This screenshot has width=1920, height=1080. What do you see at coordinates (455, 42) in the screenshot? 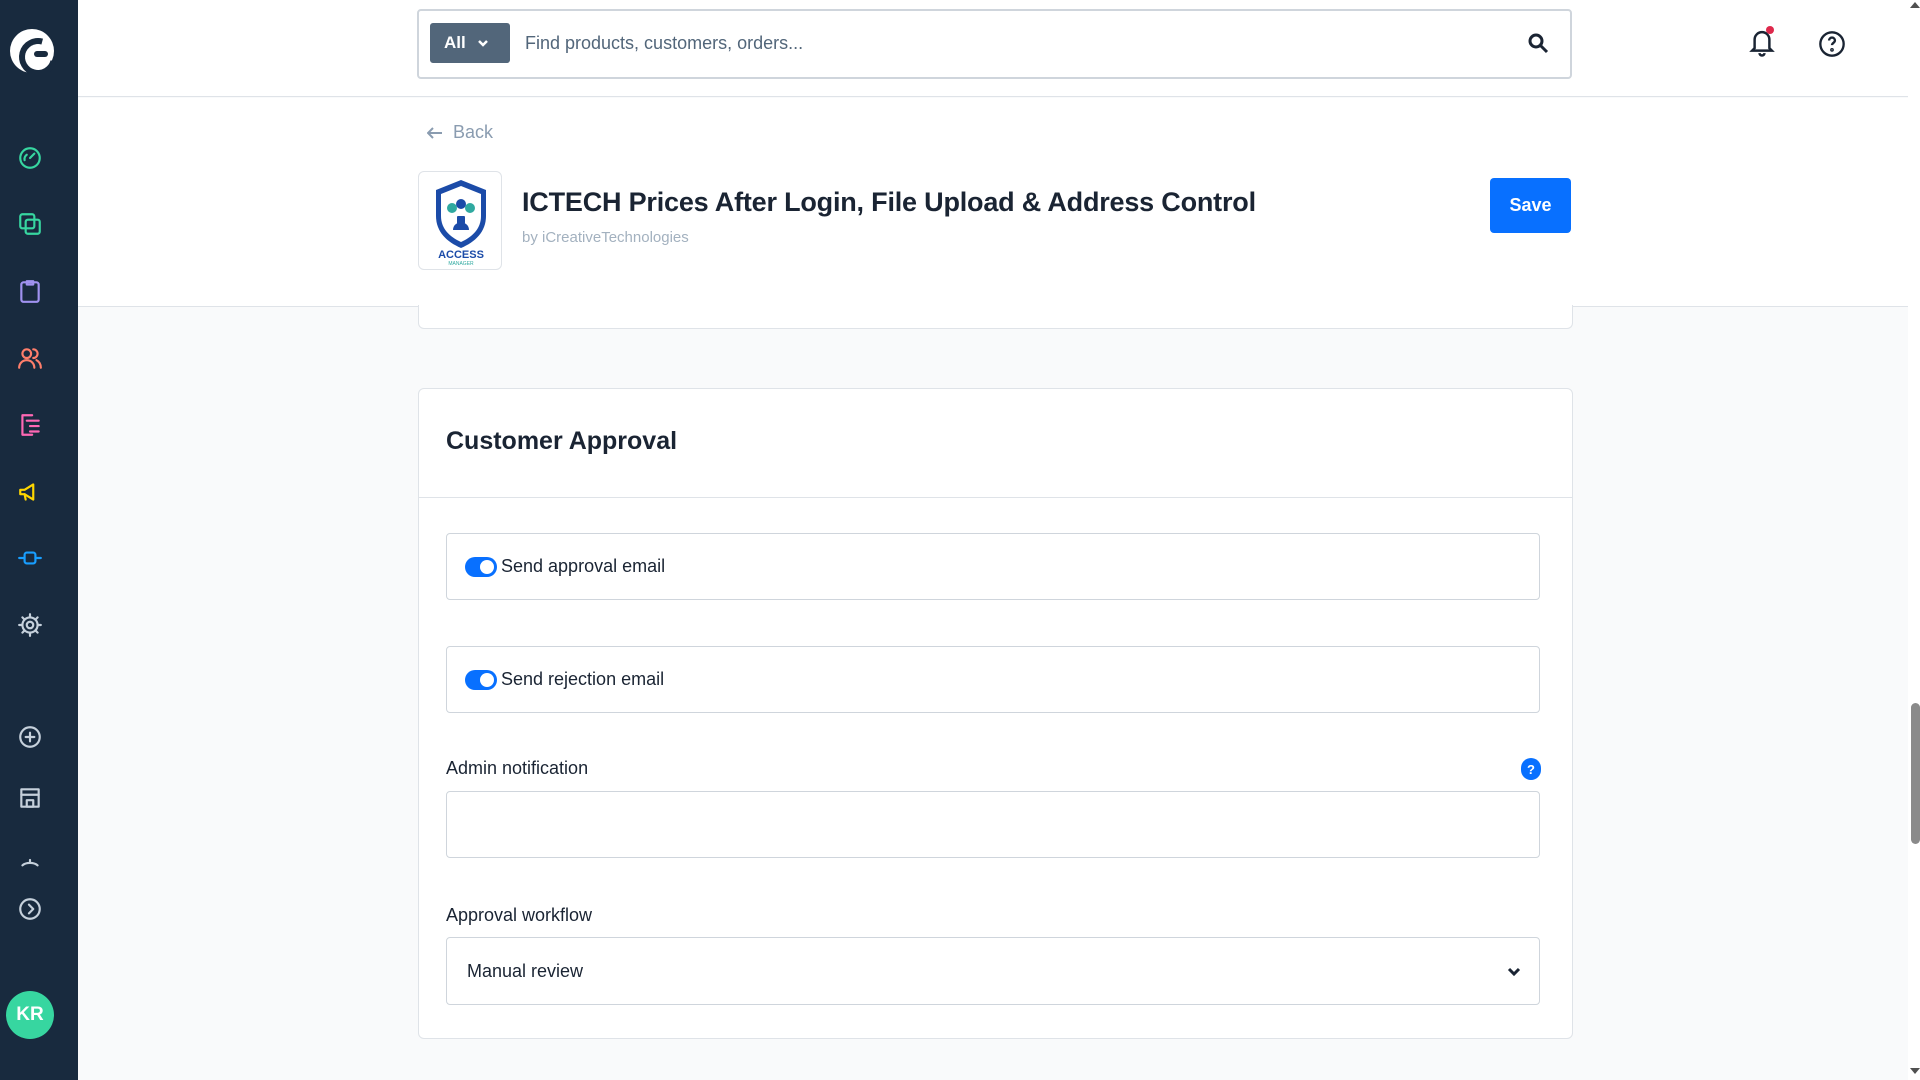
I see `search-scope-label: All` at bounding box center [455, 42].